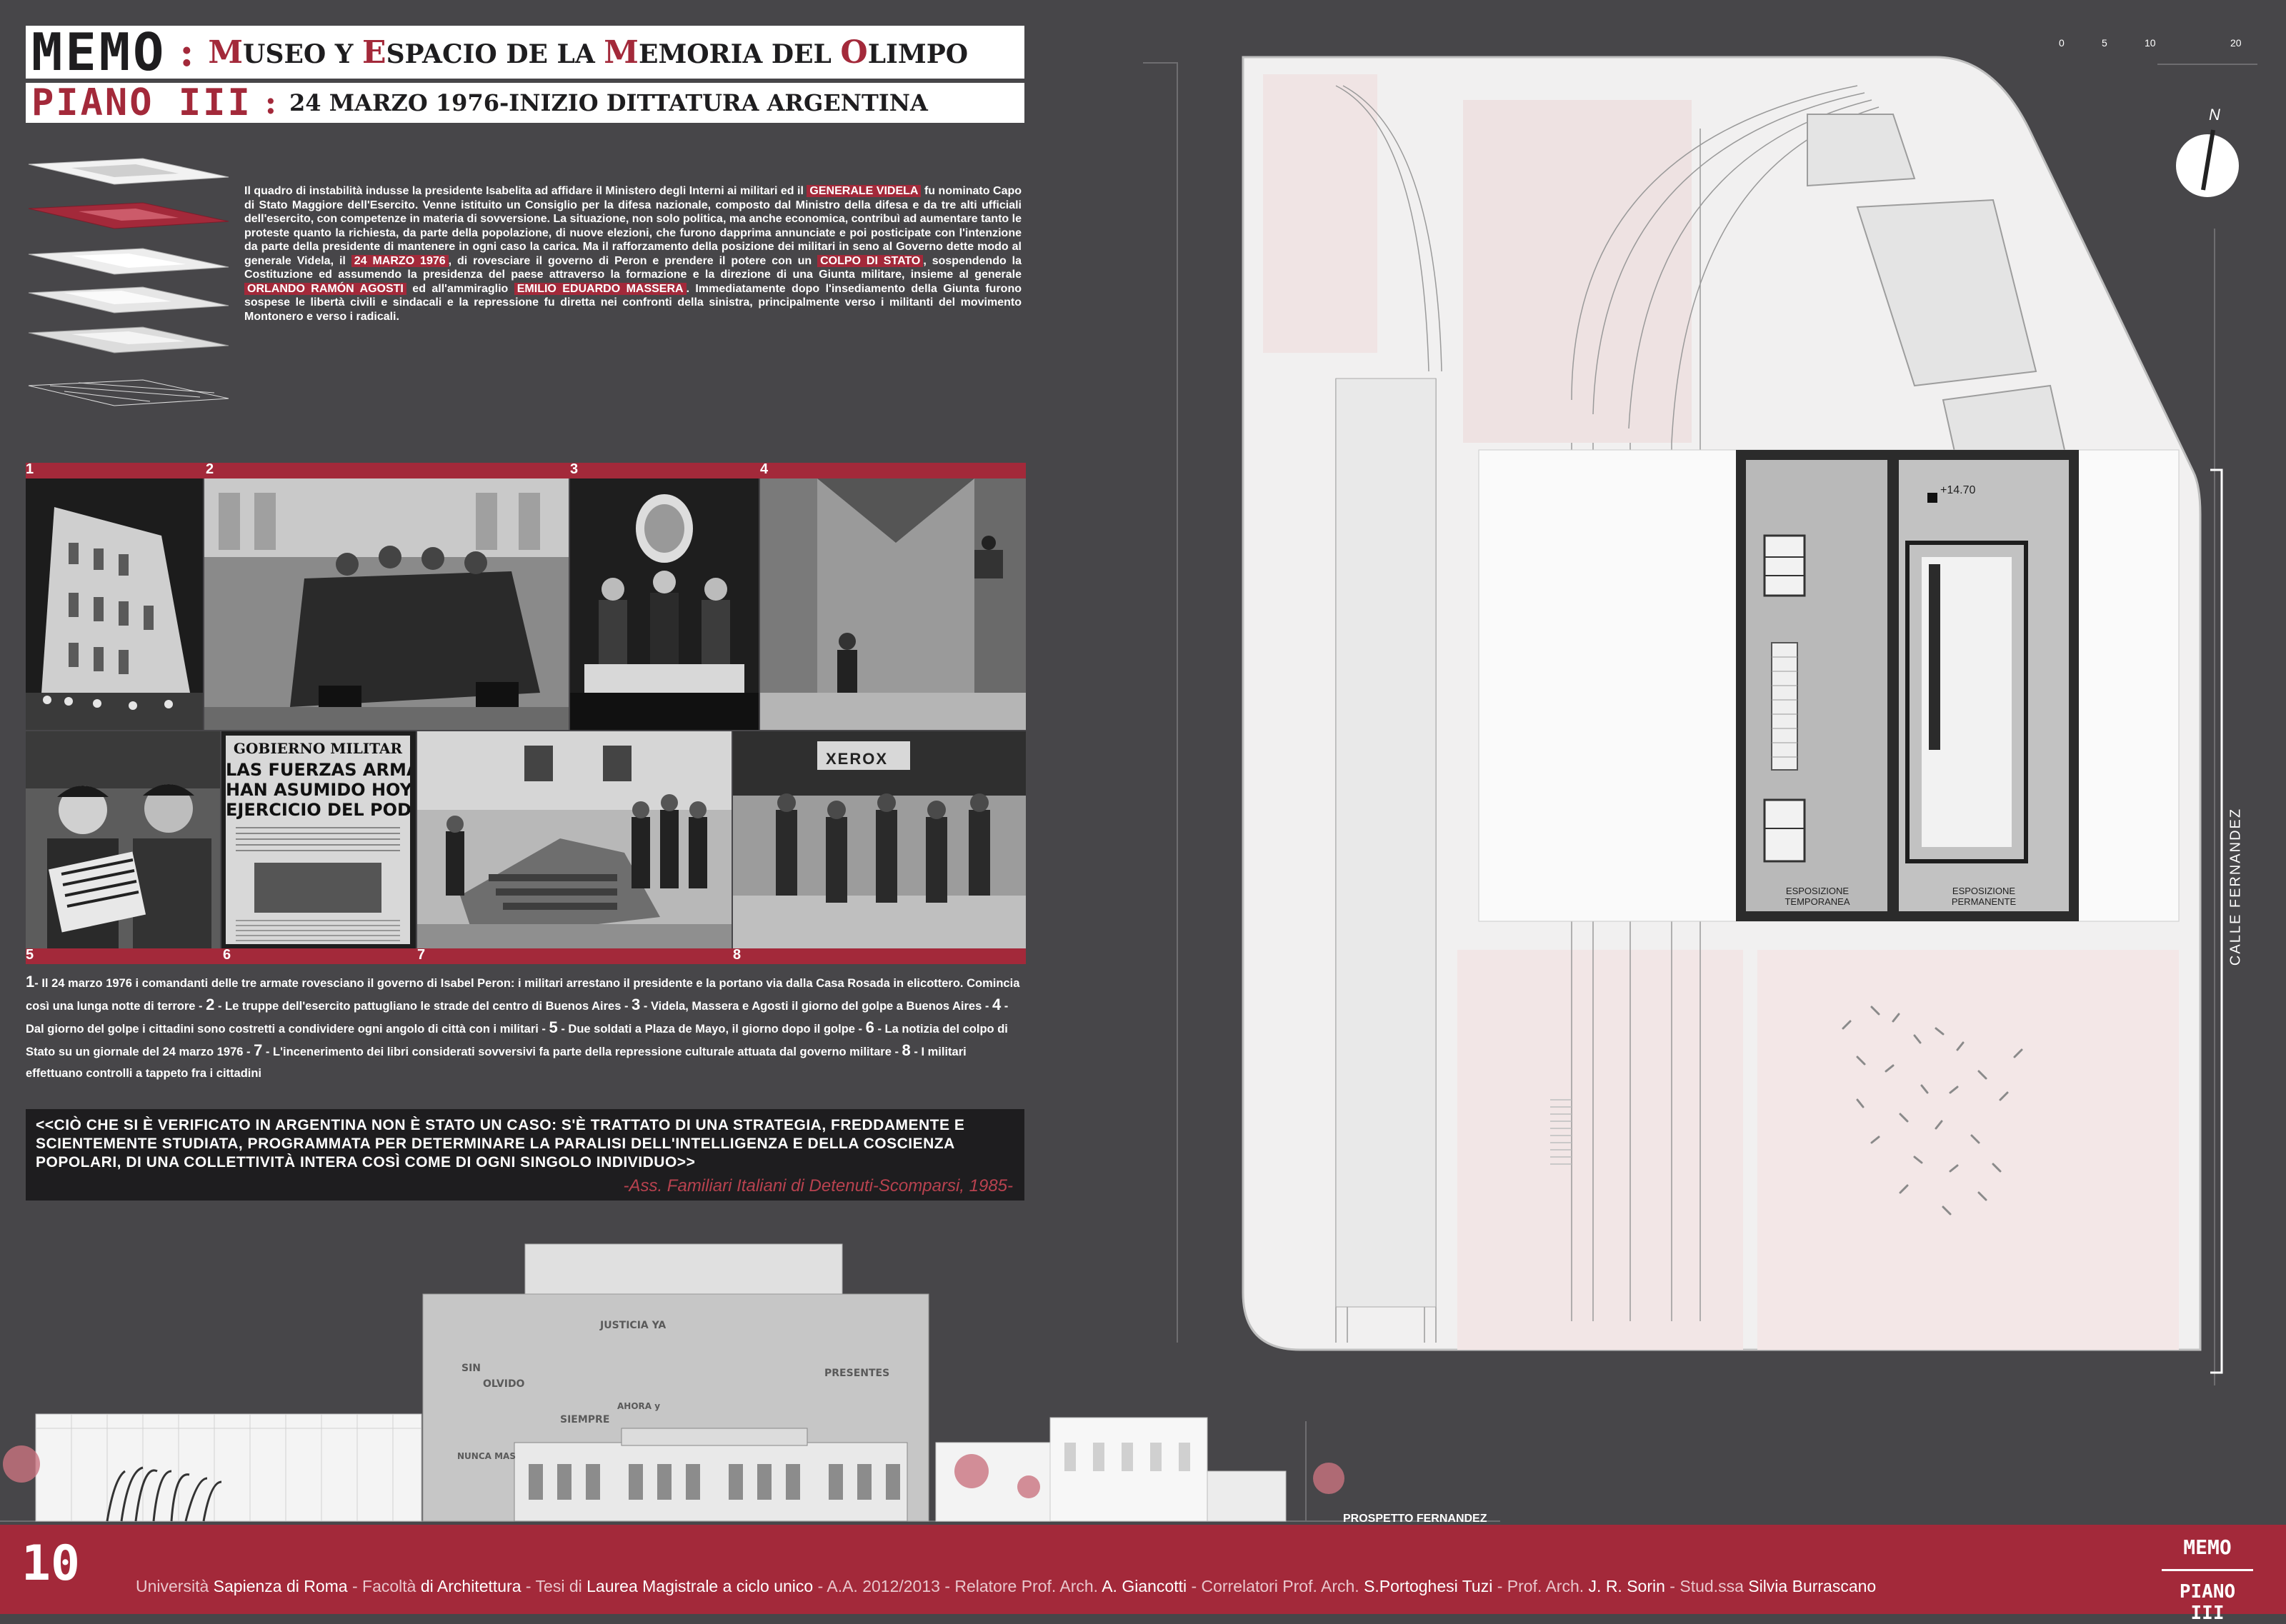 Image resolution: width=2286 pixels, height=1624 pixels. What do you see at coordinates (857, 759) in the screenshot?
I see `xerox-sign: XEROX` at bounding box center [857, 759].